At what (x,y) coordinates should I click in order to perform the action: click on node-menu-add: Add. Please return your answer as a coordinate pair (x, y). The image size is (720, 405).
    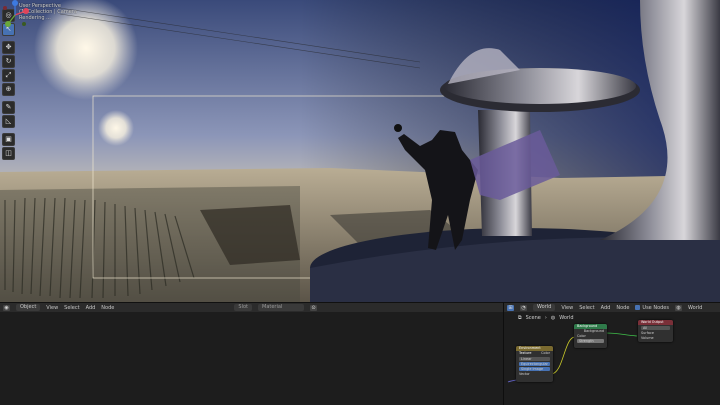
    Looking at the image, I should click on (606, 308).